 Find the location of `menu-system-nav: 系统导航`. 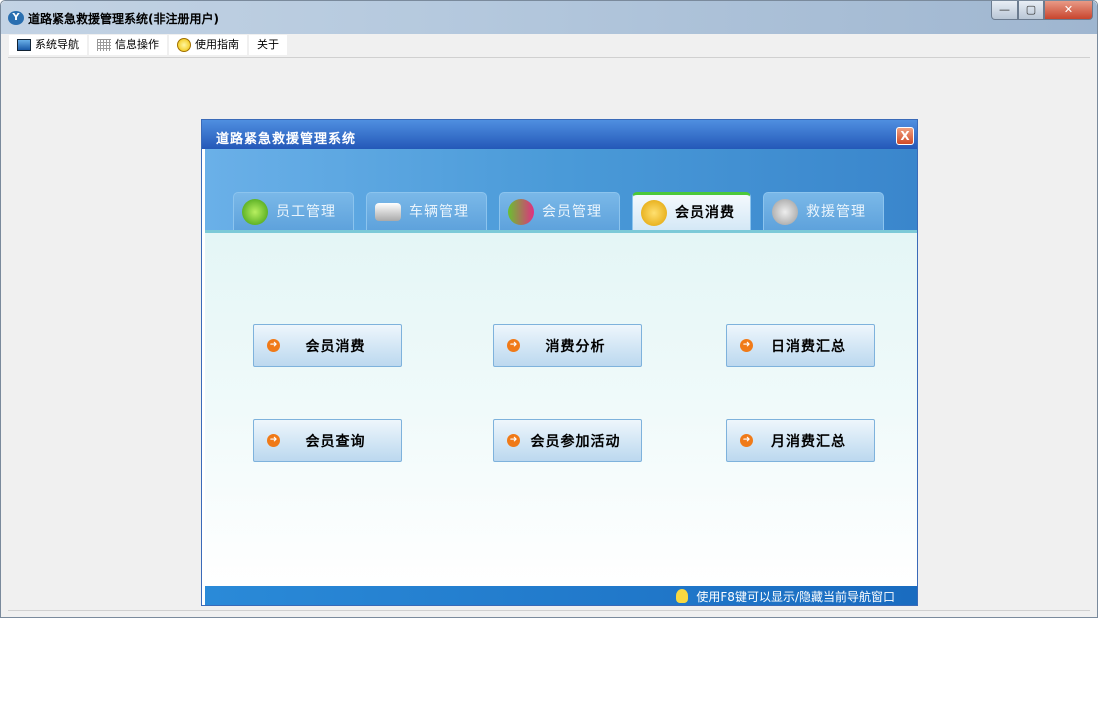

menu-system-nav: 系统导航 is located at coordinates (48, 45).